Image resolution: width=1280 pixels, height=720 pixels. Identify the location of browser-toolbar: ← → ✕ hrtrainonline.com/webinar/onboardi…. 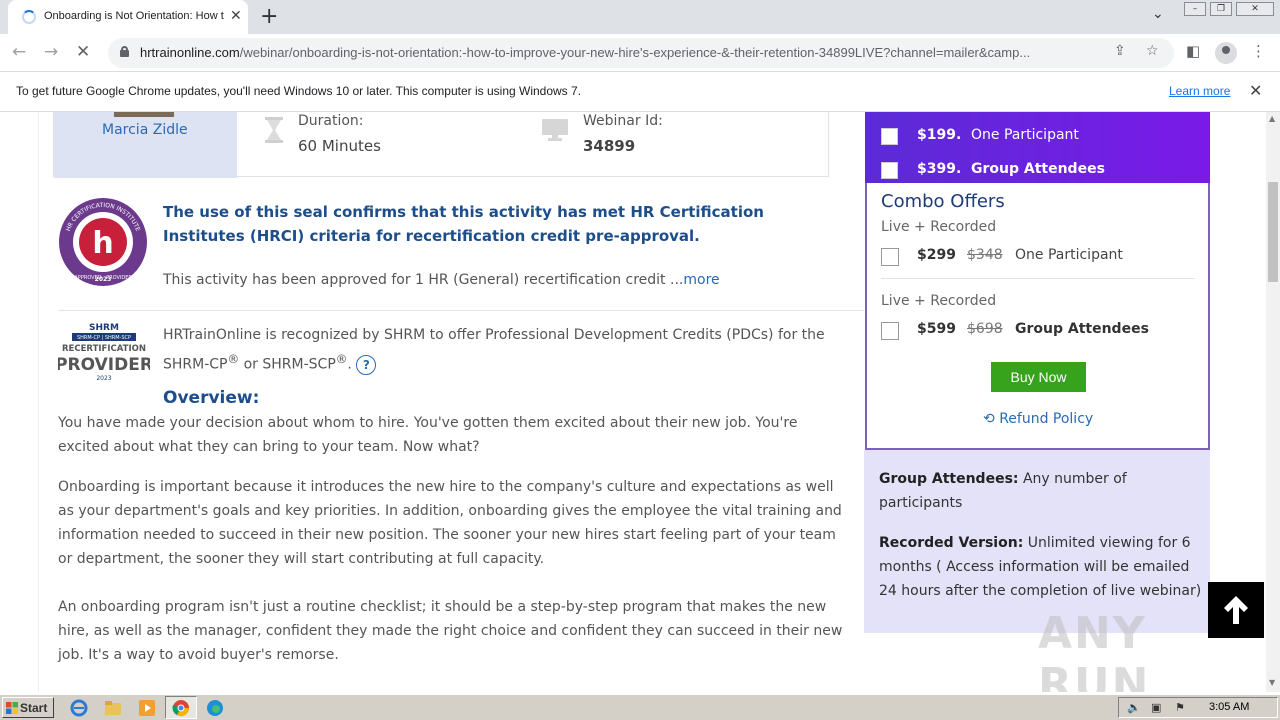
(640, 53).